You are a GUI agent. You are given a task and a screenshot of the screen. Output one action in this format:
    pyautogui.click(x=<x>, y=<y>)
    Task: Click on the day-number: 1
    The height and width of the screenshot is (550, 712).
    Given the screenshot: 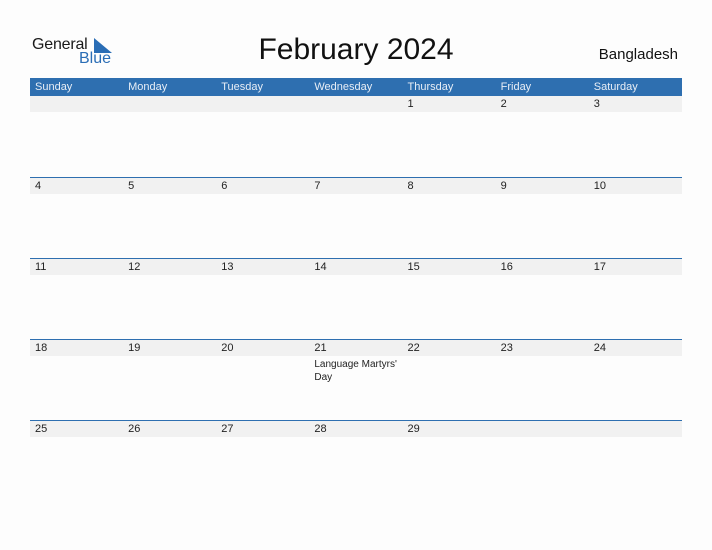 What is the action you would take?
    pyautogui.click(x=410, y=104)
    